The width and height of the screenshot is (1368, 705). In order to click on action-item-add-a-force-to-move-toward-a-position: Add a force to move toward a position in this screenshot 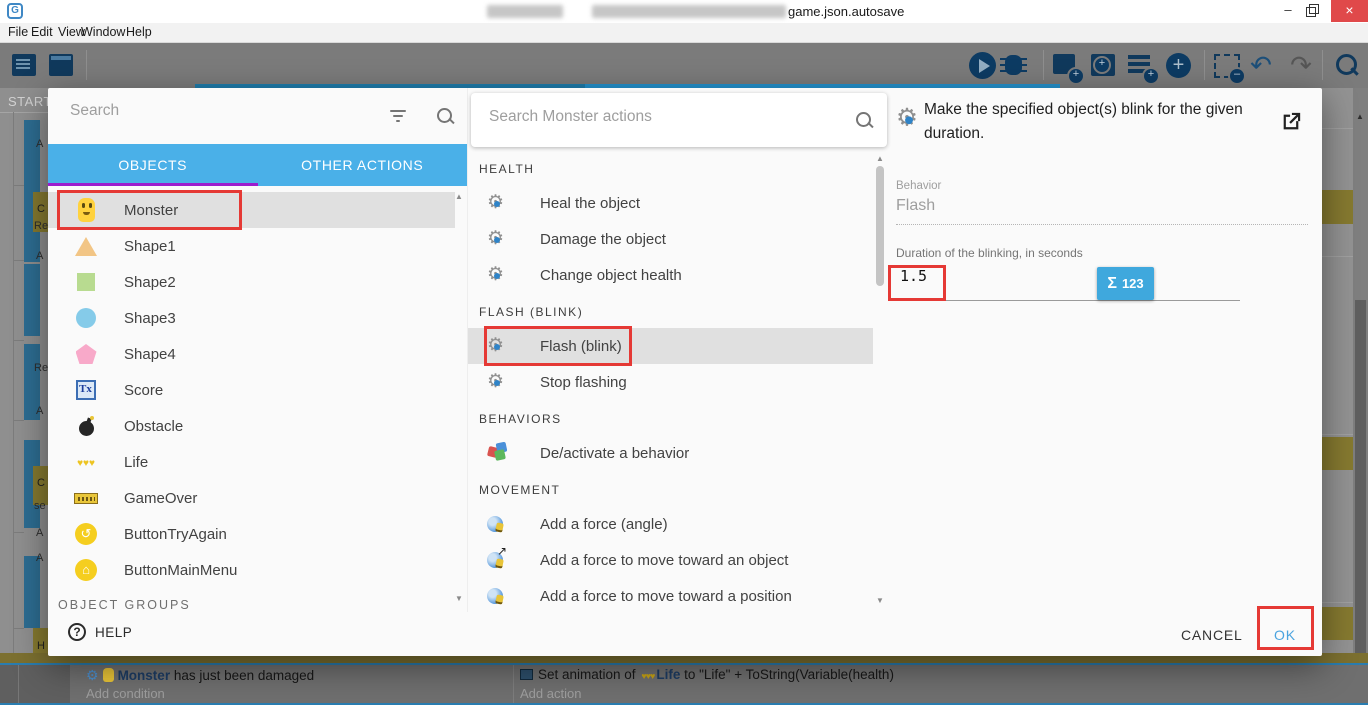, I will do `click(670, 595)`.